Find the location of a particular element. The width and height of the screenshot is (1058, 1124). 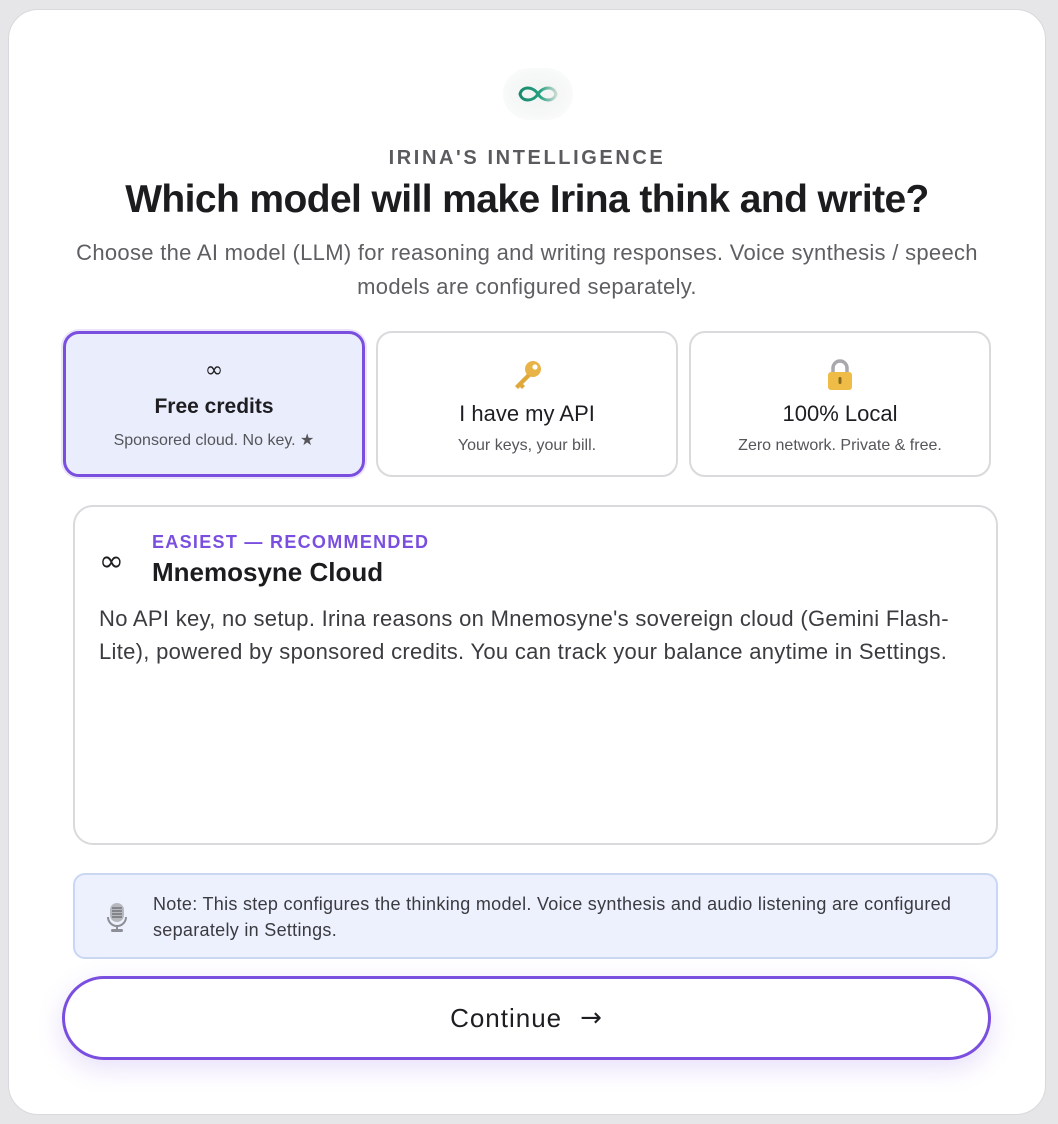

option-subtitle: Zero network. Private & free. is located at coordinates (840, 445).